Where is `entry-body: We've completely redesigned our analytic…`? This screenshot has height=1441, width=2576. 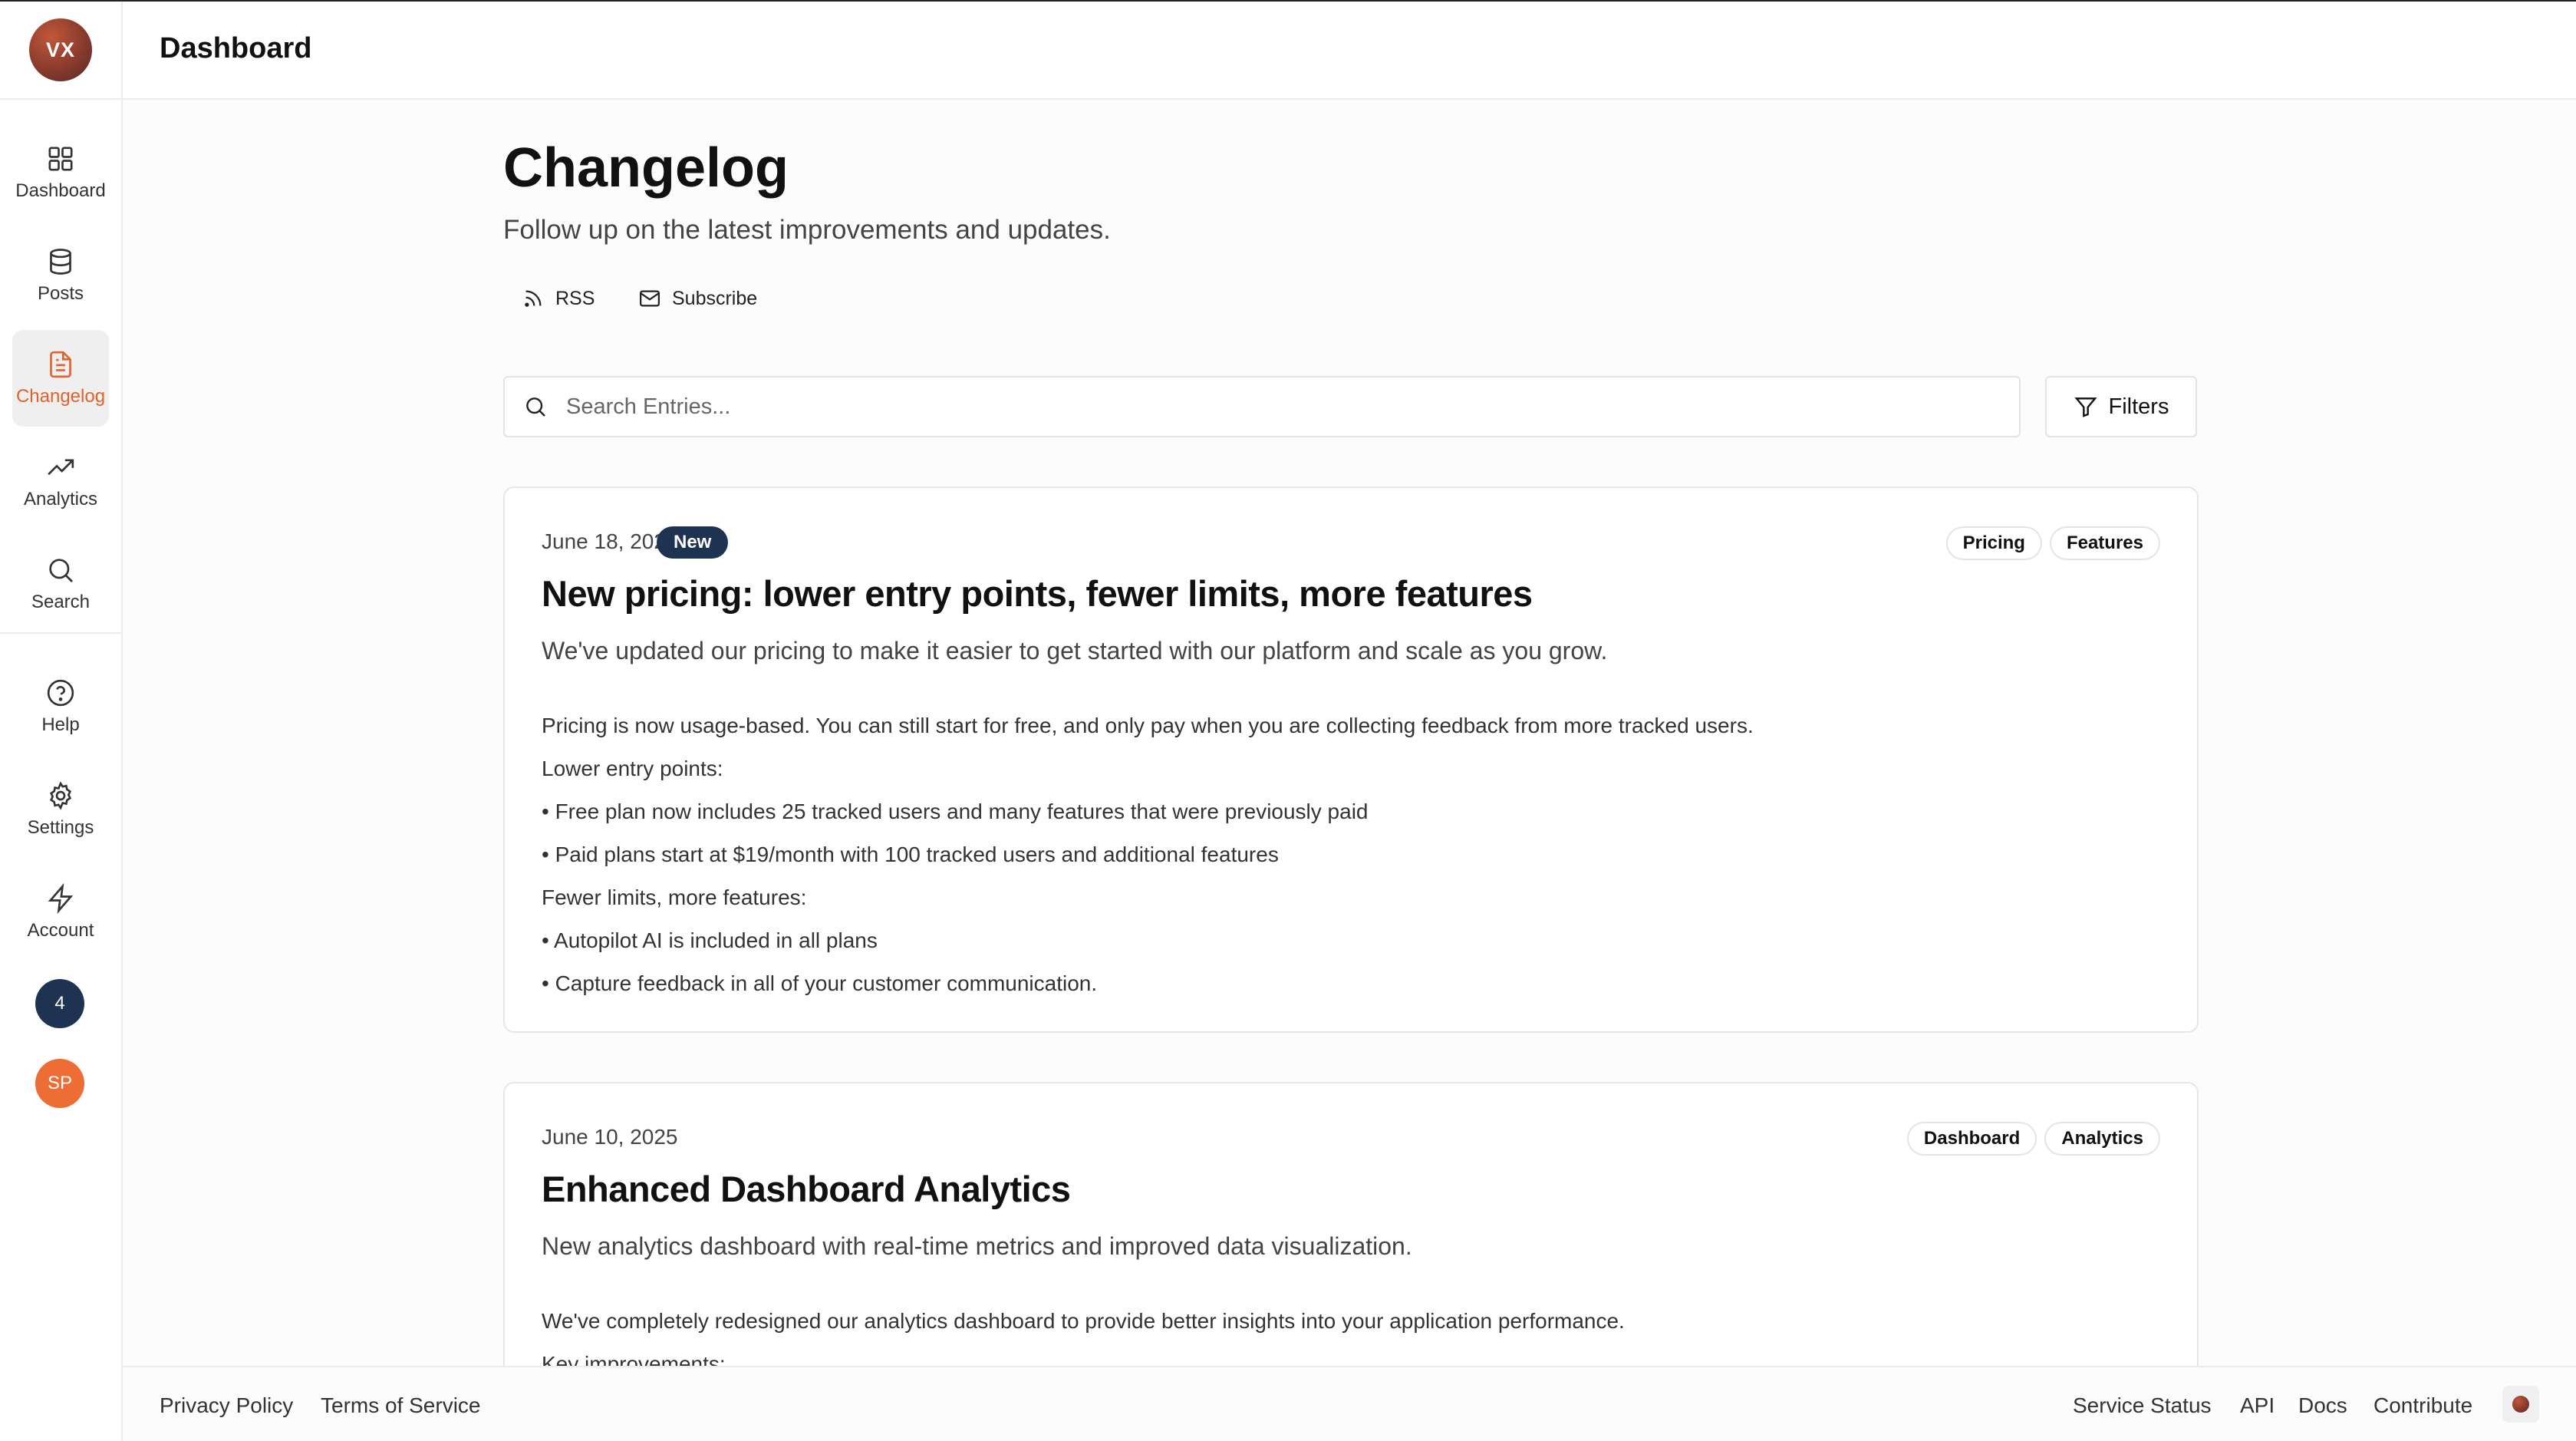 entry-body: We've completely redesigned our analytic… is located at coordinates (1083, 1333).